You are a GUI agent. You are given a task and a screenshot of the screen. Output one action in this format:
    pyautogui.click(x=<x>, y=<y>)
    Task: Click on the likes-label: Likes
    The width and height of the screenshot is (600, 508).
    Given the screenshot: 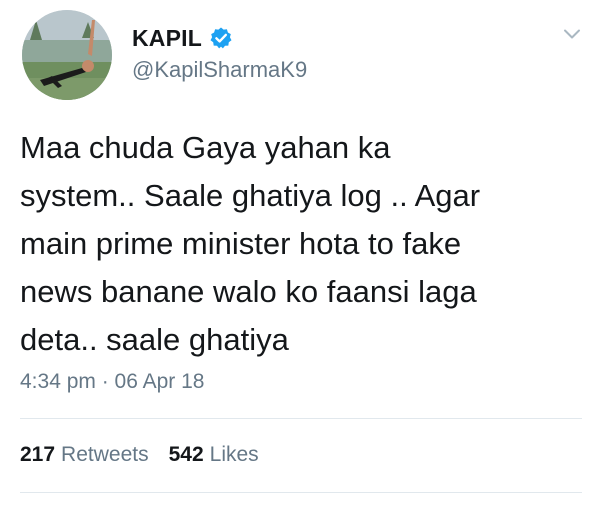 What is the action you would take?
    pyautogui.click(x=234, y=454)
    